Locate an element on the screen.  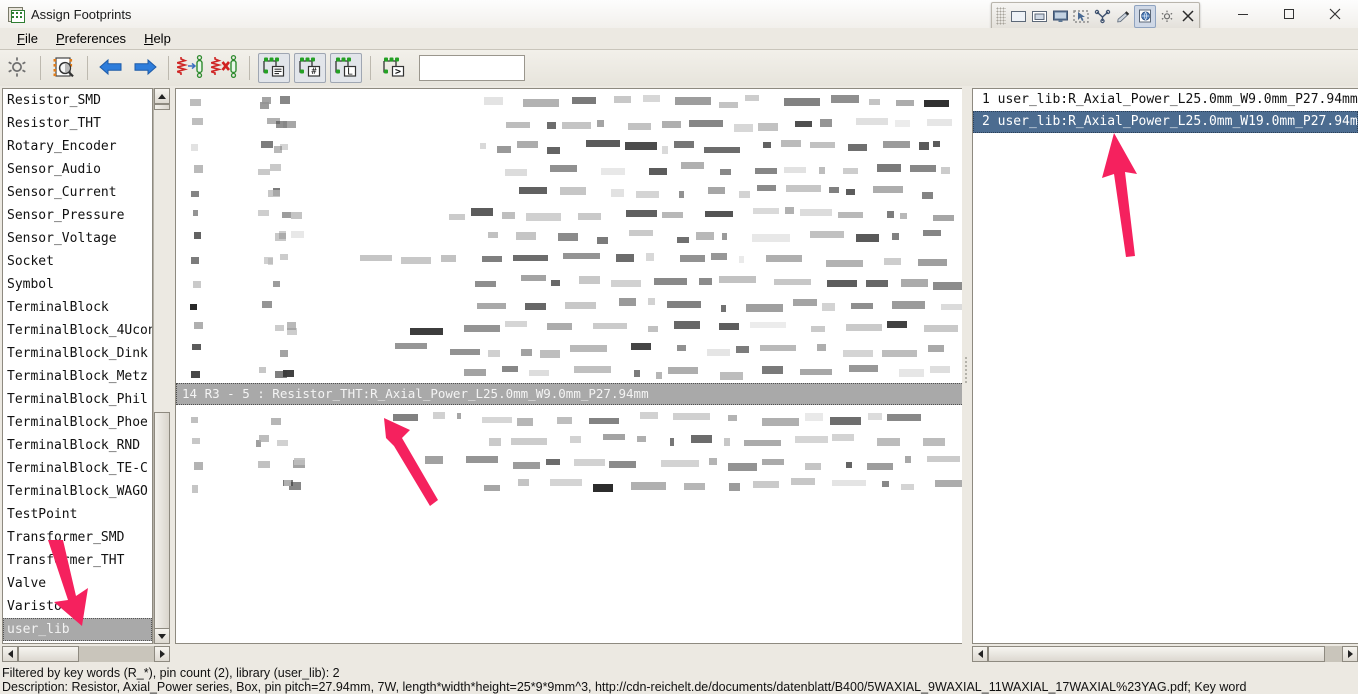
library-list-item: TerminalBlock_Dink is located at coordinates (77, 353).